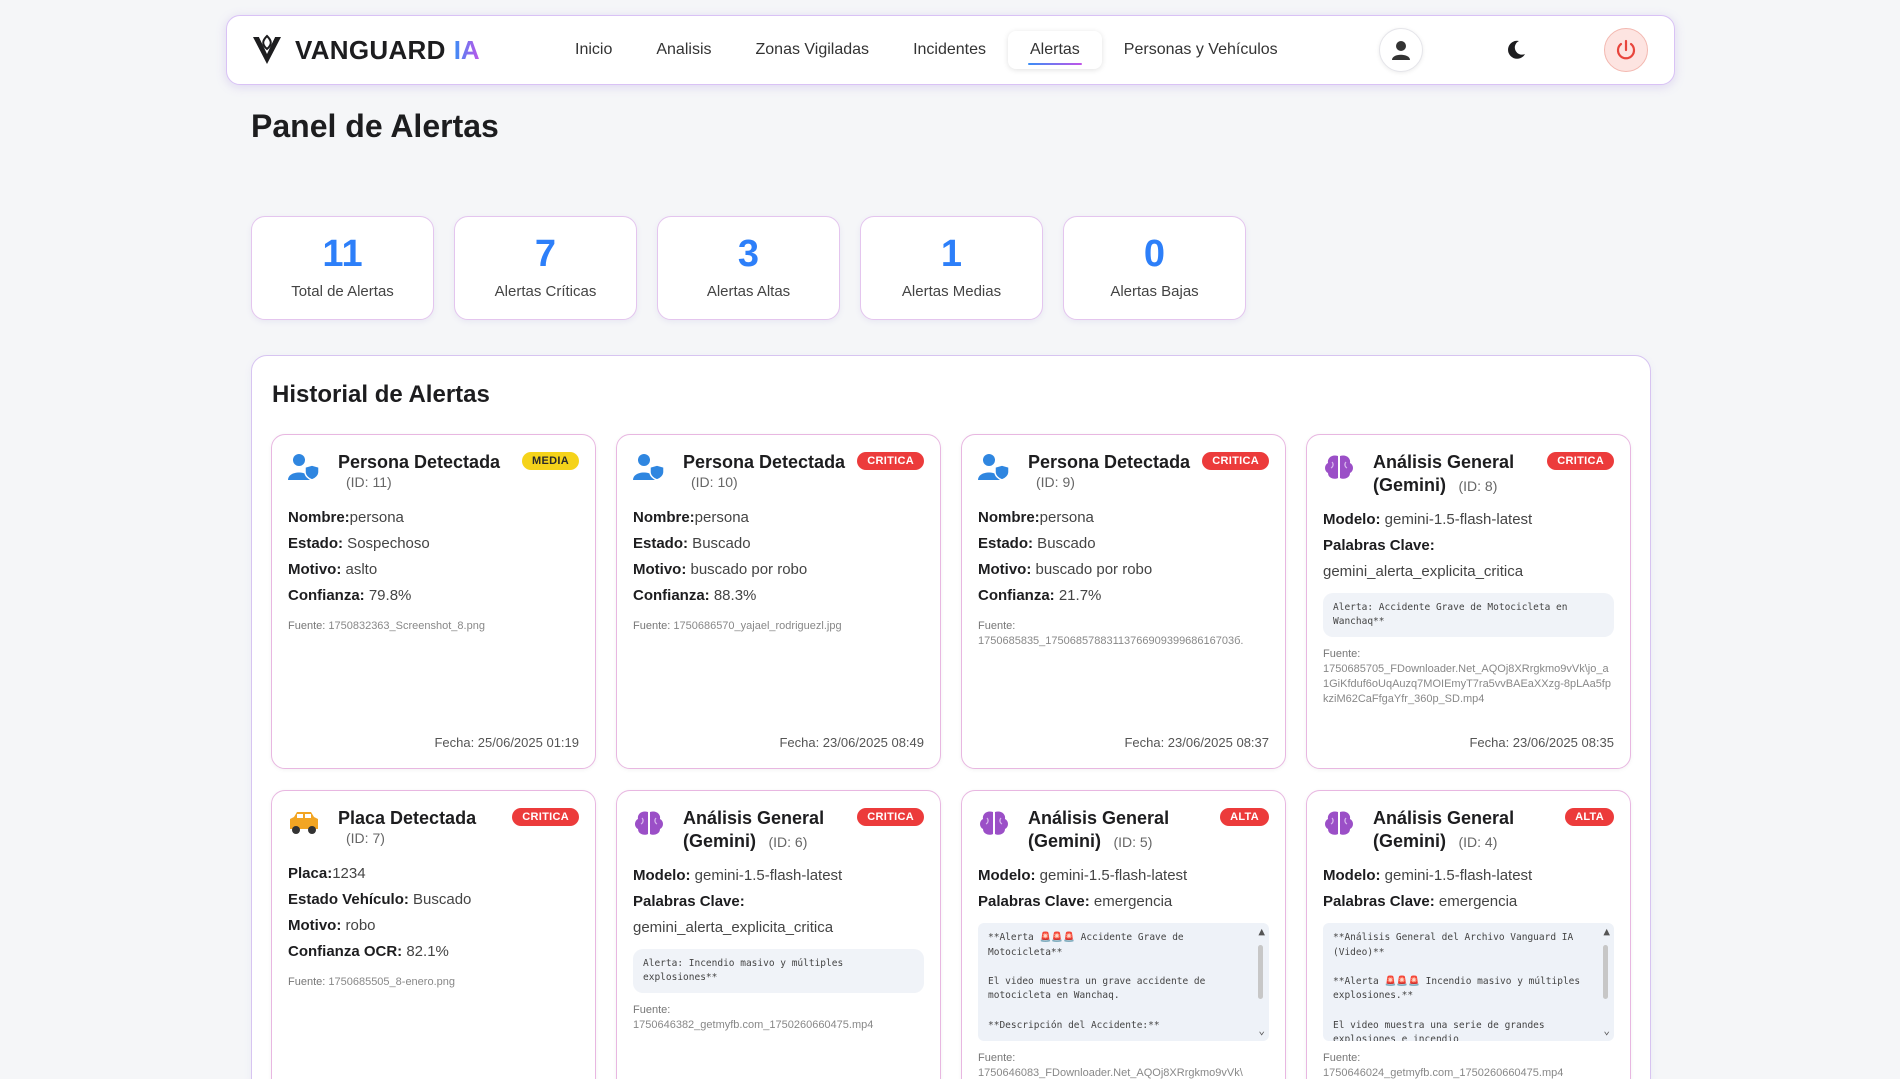 This screenshot has height=1079, width=1900. I want to click on brand-name: VANGUARD, so click(370, 49).